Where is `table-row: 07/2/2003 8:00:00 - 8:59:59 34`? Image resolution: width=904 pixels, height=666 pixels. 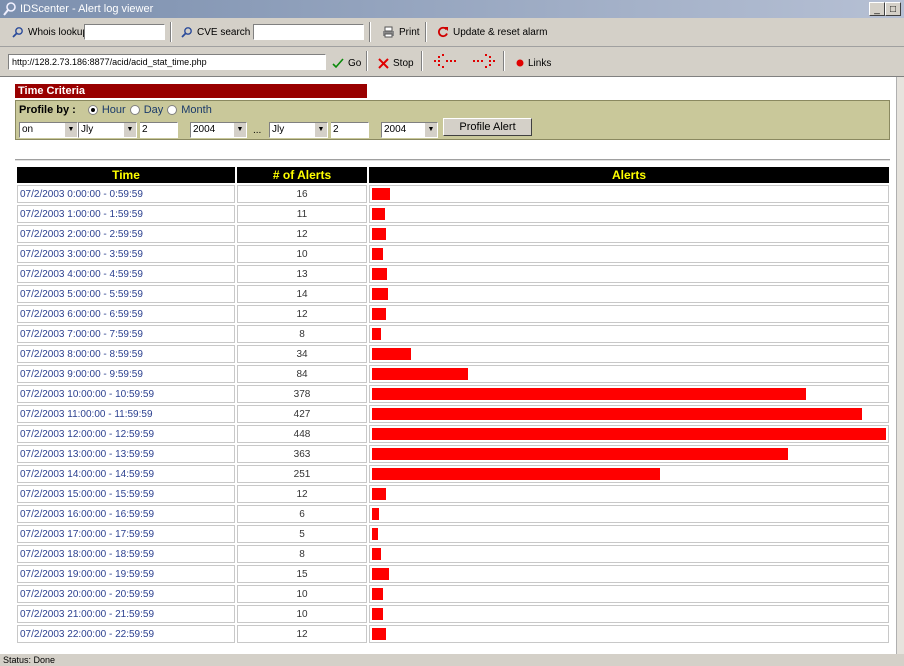 table-row: 07/2/2003 8:00:00 - 8:59:59 34 is located at coordinates (453, 354).